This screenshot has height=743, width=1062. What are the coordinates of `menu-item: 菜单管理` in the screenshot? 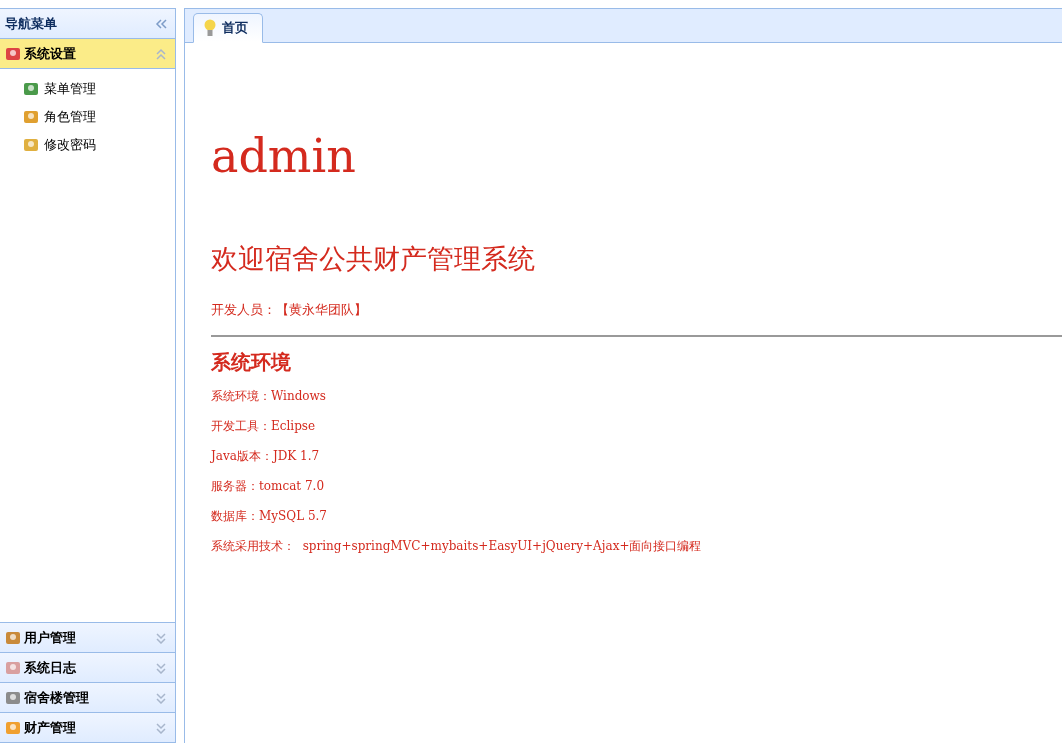 It's located at (98, 89).